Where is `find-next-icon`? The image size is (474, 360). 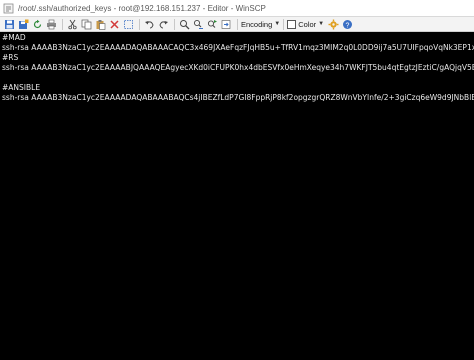 find-next-icon is located at coordinates (212, 24).